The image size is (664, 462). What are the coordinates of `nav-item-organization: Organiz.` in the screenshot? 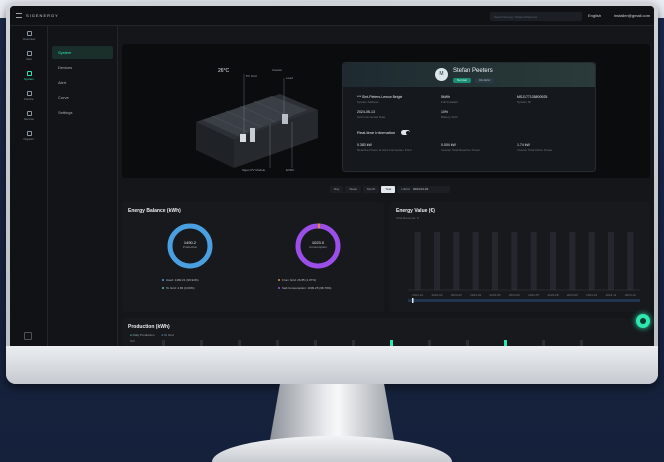 It's located at (29, 136).